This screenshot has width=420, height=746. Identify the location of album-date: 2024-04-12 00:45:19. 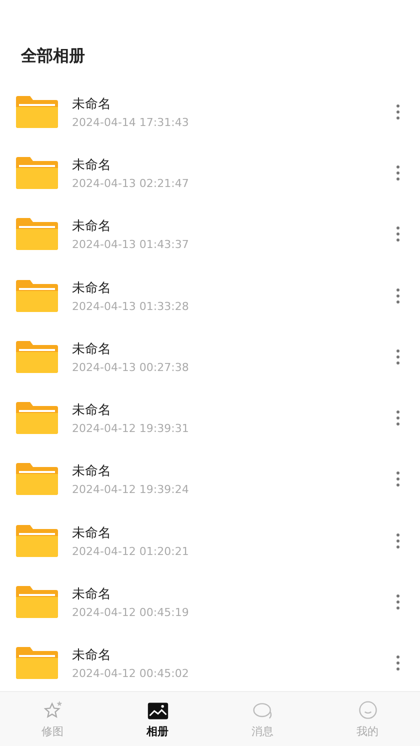
(131, 613).